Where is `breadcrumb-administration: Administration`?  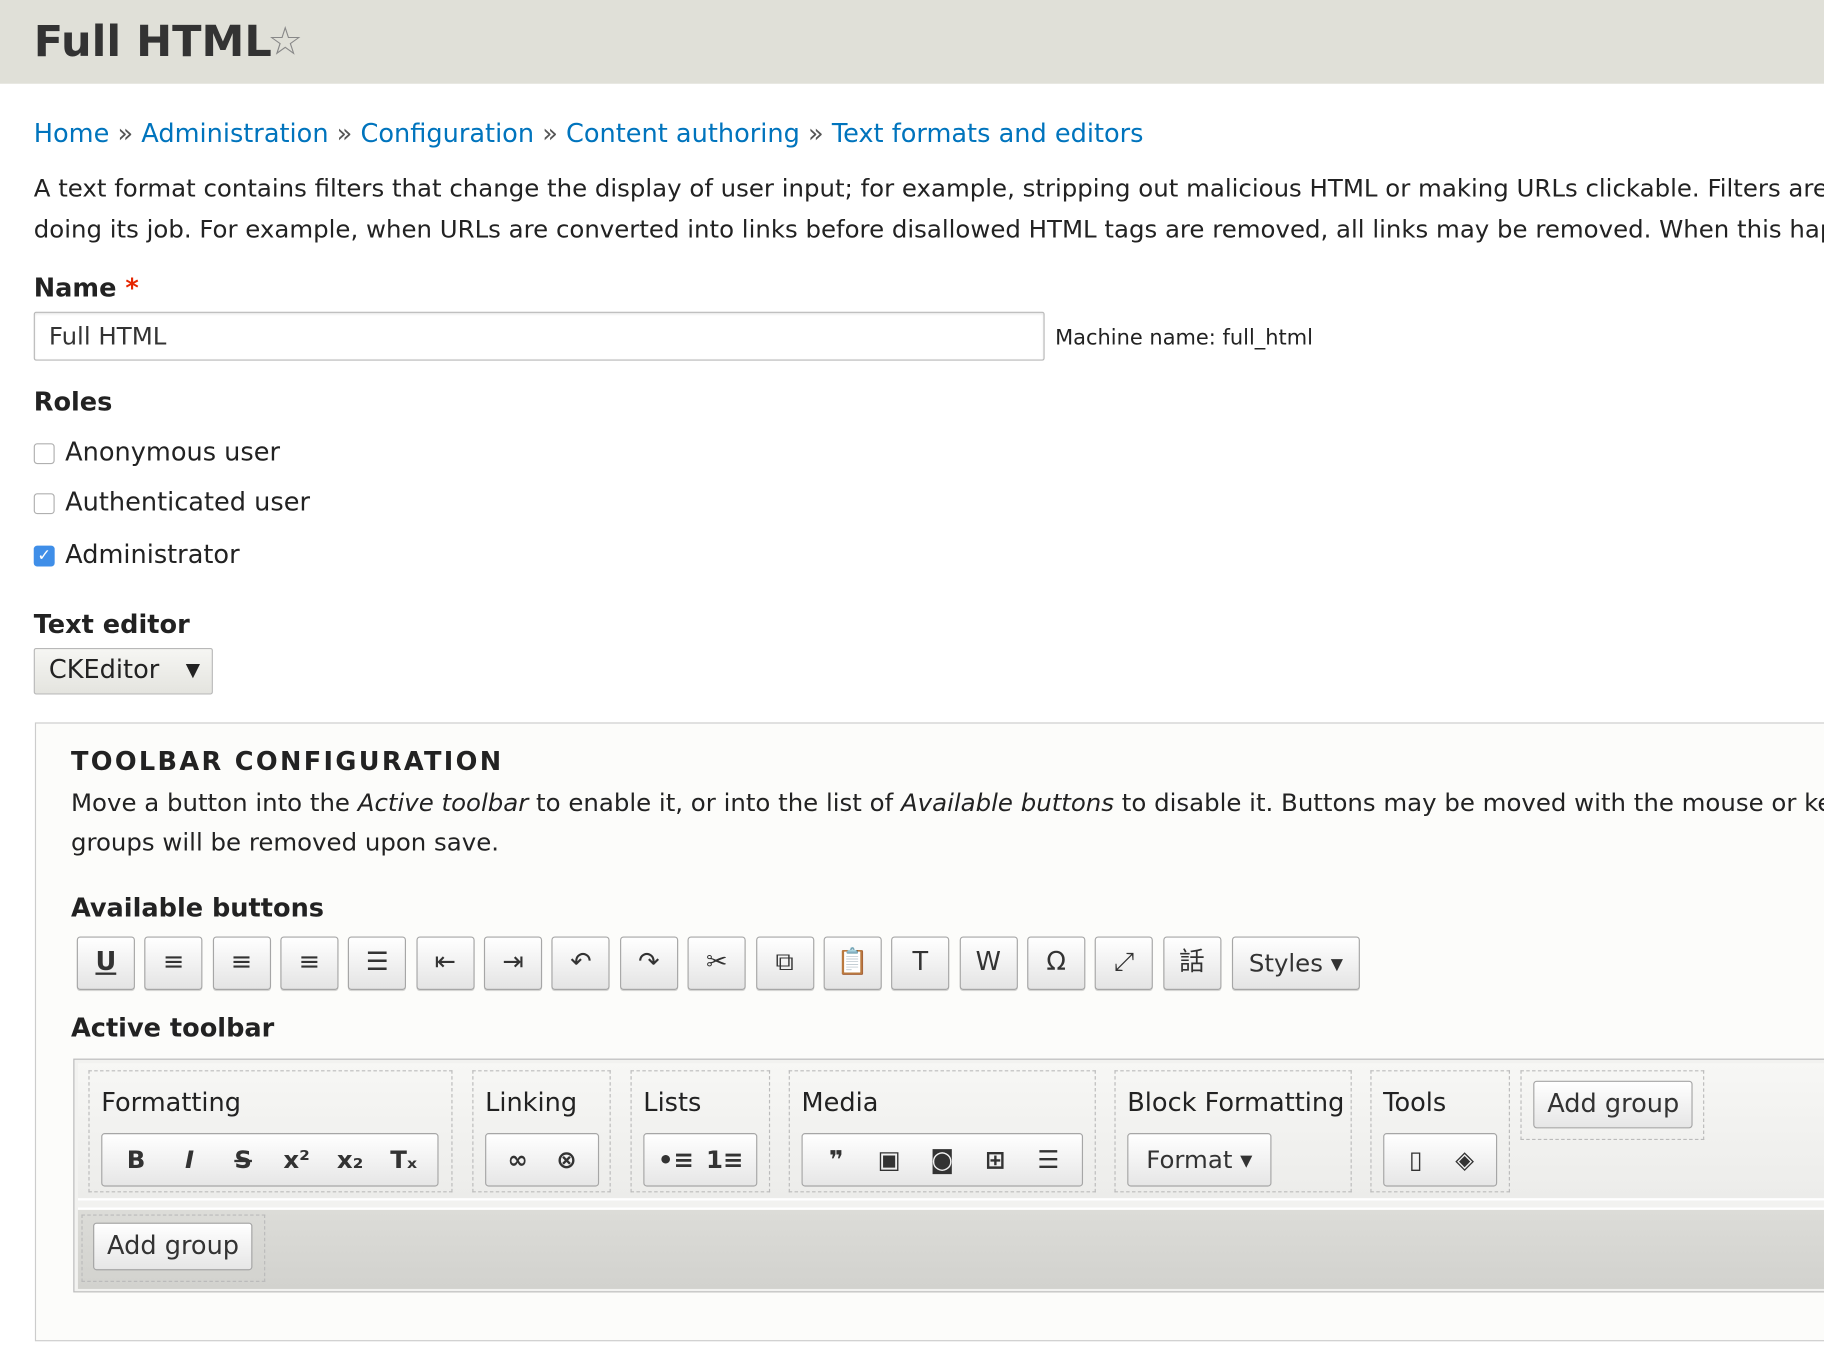
breadcrumb-administration: Administration is located at coordinates (234, 134).